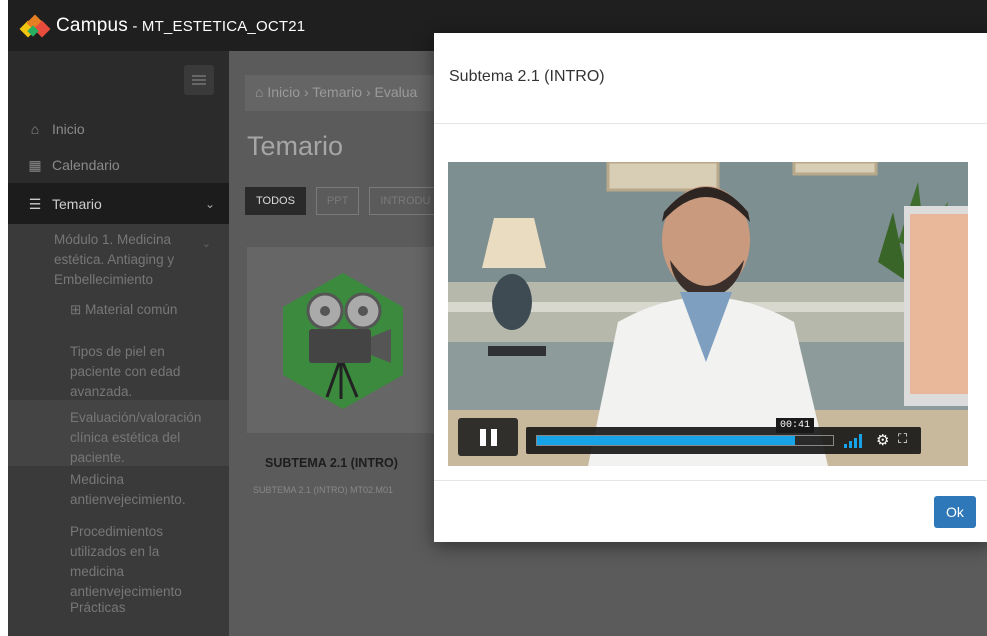 The image size is (987, 636). Describe the element at coordinates (323, 490) in the screenshot. I see `card-subtitle: SUBTEMA 2.1 (INTRO) MT02.M01` at that location.